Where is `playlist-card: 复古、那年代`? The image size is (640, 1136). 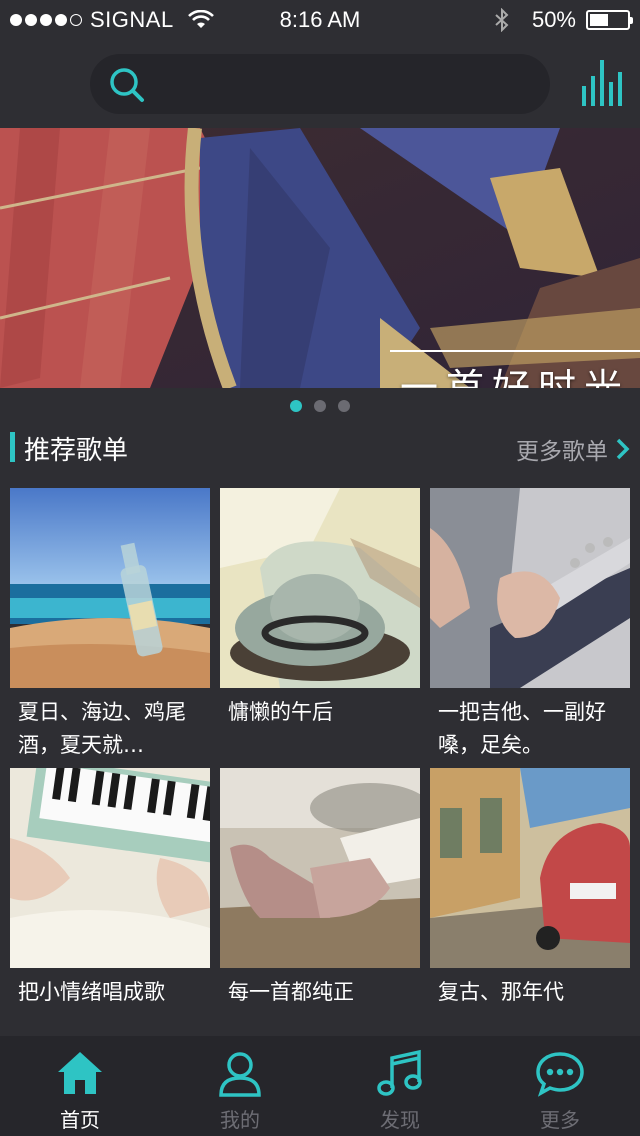 playlist-card: 复古、那年代 is located at coordinates (530, 888).